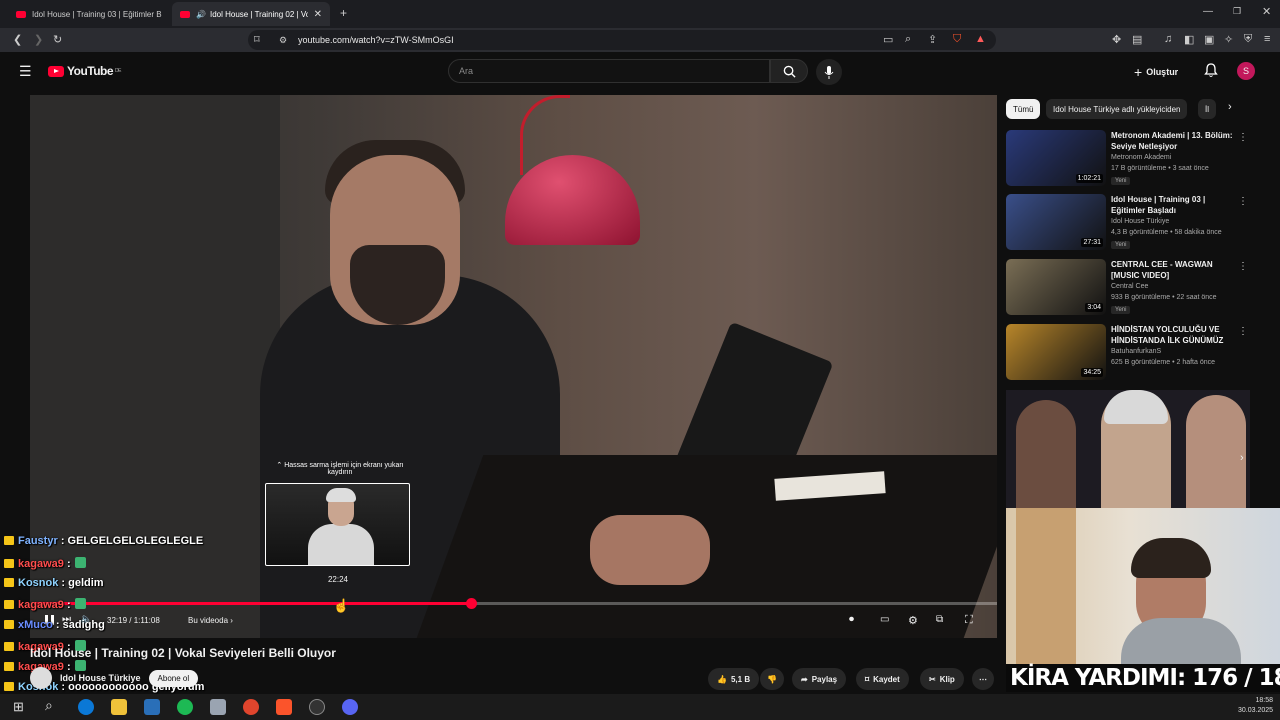 The width and height of the screenshot is (1280, 720). I want to click on store-icon, so click(152, 707).